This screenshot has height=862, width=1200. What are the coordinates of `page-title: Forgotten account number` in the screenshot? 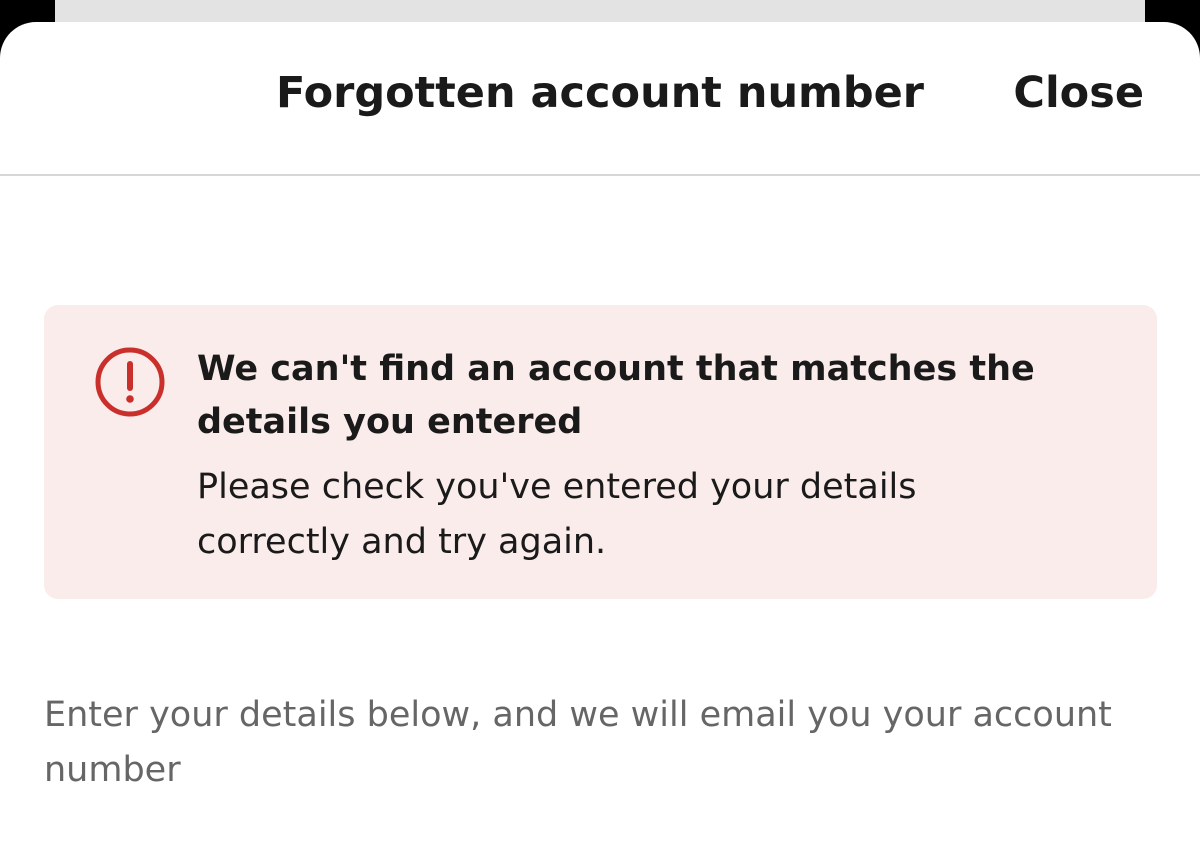 It's located at (600, 93).